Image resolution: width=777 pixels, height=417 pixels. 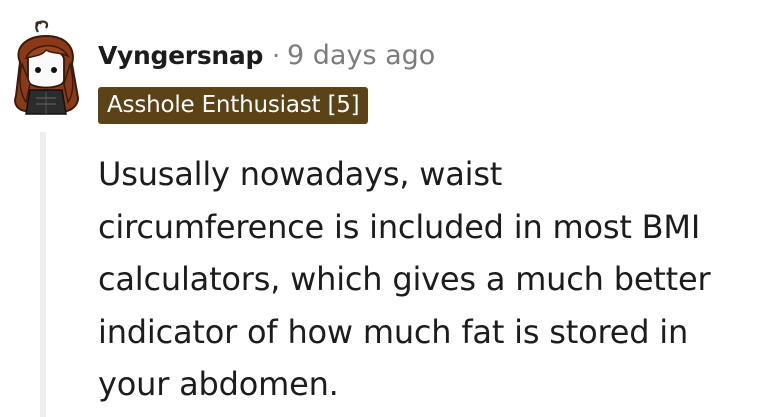 What do you see at coordinates (233, 105) in the screenshot?
I see `user-flair-badge: Asshole Enthusiast [5]` at bounding box center [233, 105].